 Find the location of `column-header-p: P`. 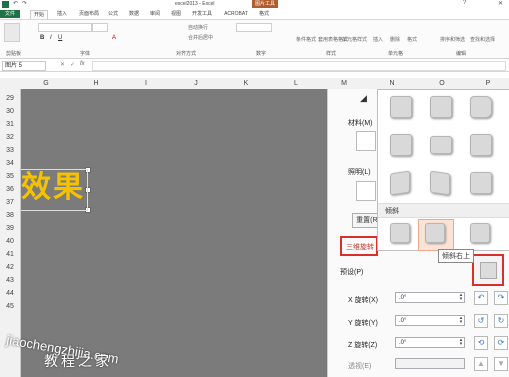

column-header-p: P is located at coordinates (488, 83).